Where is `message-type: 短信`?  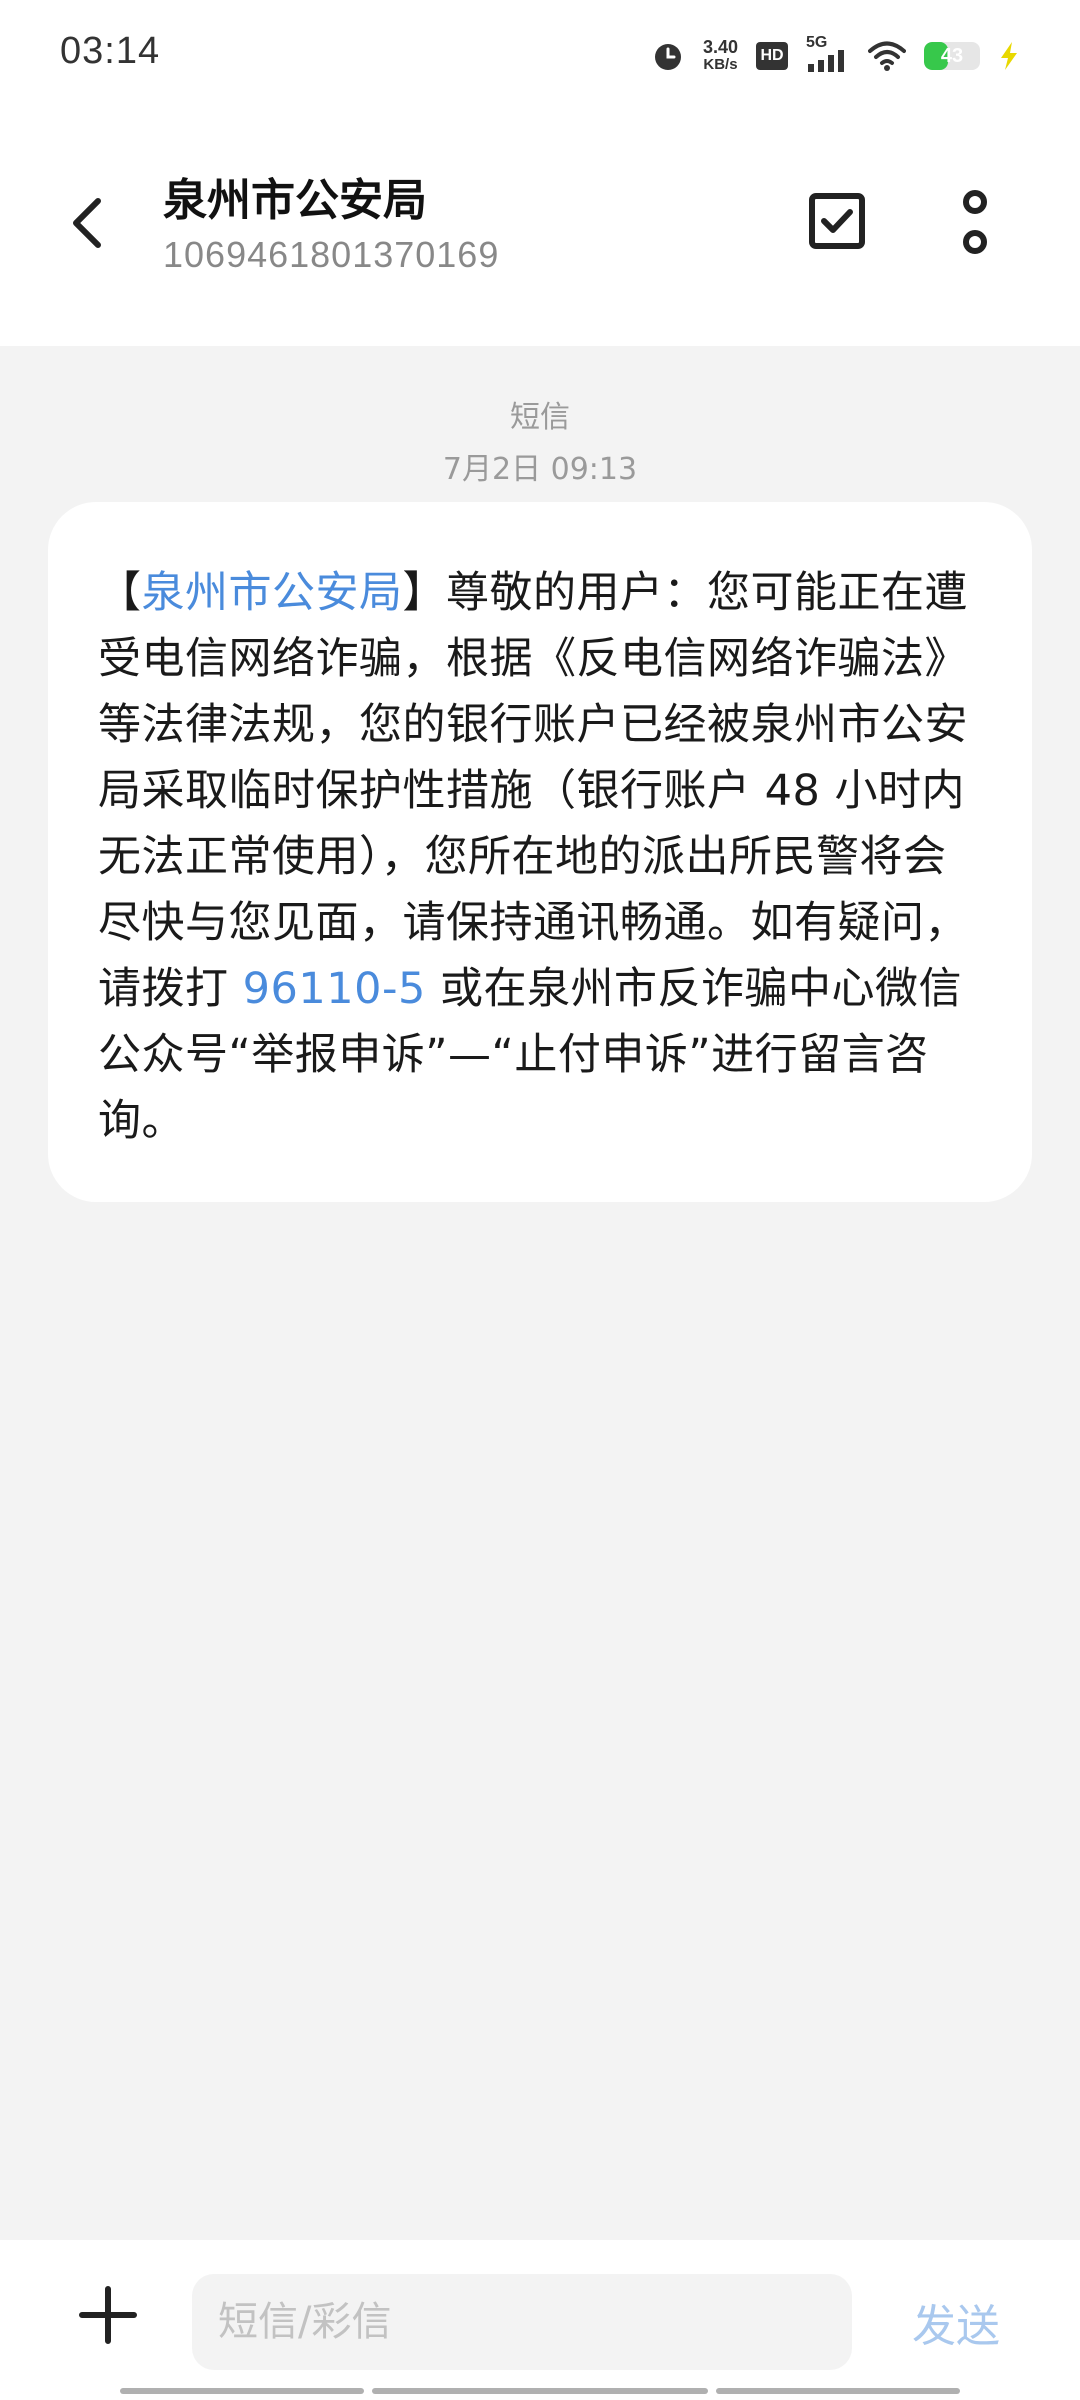
message-type: 短信 is located at coordinates (540, 417).